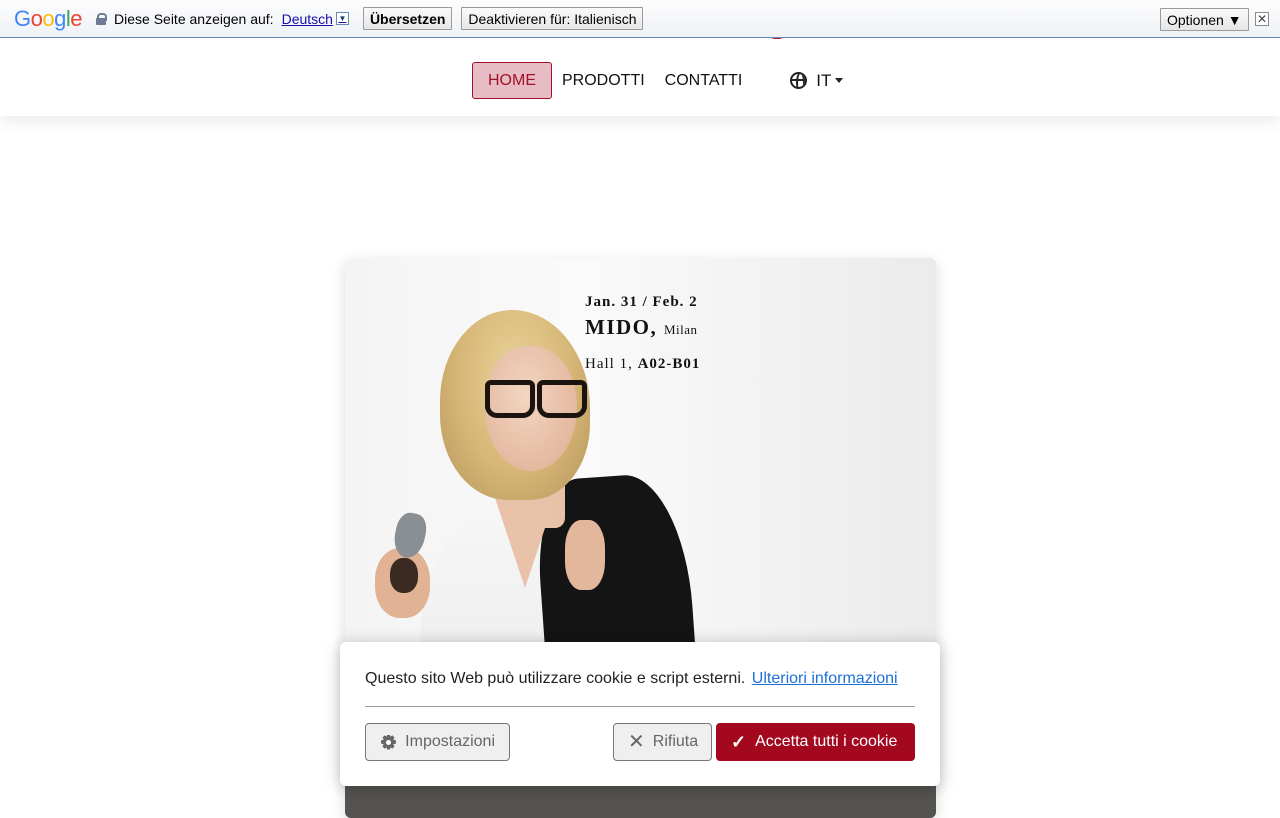 This screenshot has height=818, width=1280. What do you see at coordinates (1204, 19) in the screenshot?
I see `options-button: Optionen ▼` at bounding box center [1204, 19].